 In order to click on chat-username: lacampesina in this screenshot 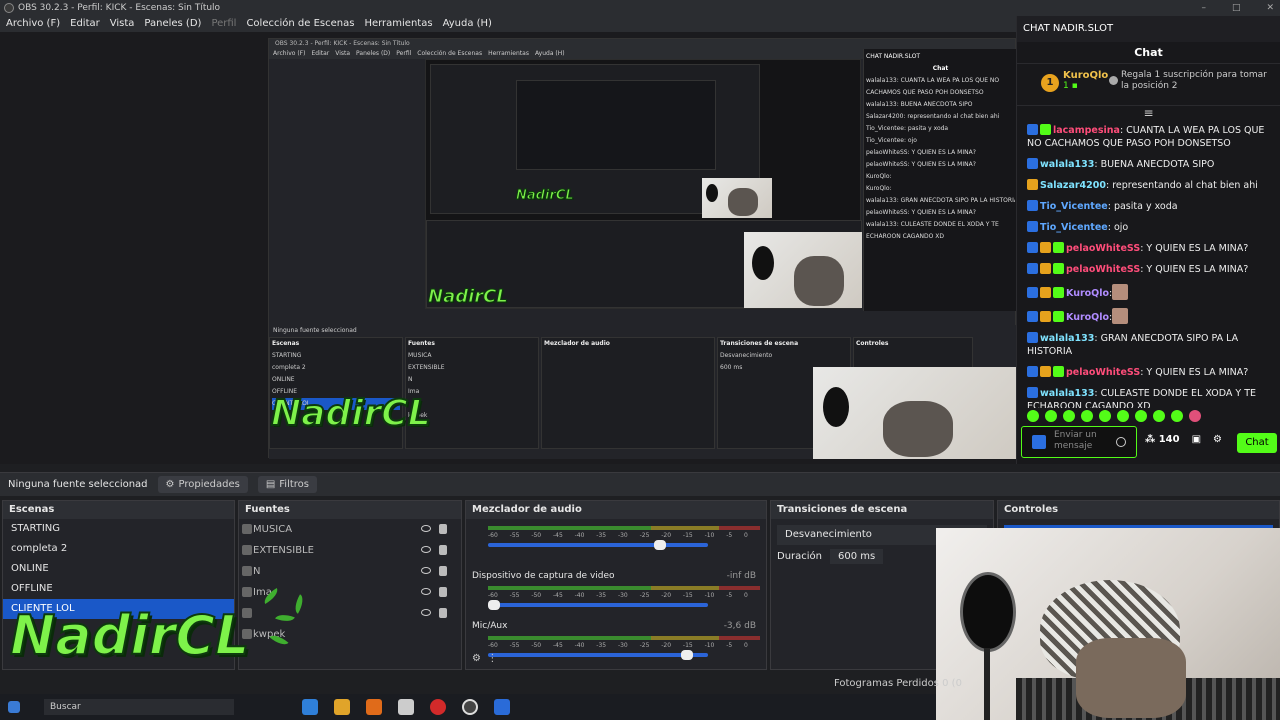, I will do `click(1086, 130)`.